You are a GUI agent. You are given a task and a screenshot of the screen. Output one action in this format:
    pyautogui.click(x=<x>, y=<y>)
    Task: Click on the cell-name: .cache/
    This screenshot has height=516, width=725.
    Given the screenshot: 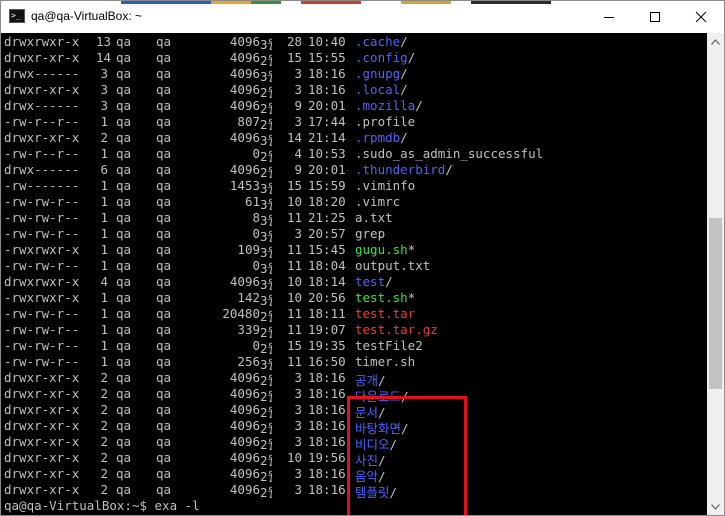 What is the action you would take?
    pyautogui.click(x=381, y=41)
    